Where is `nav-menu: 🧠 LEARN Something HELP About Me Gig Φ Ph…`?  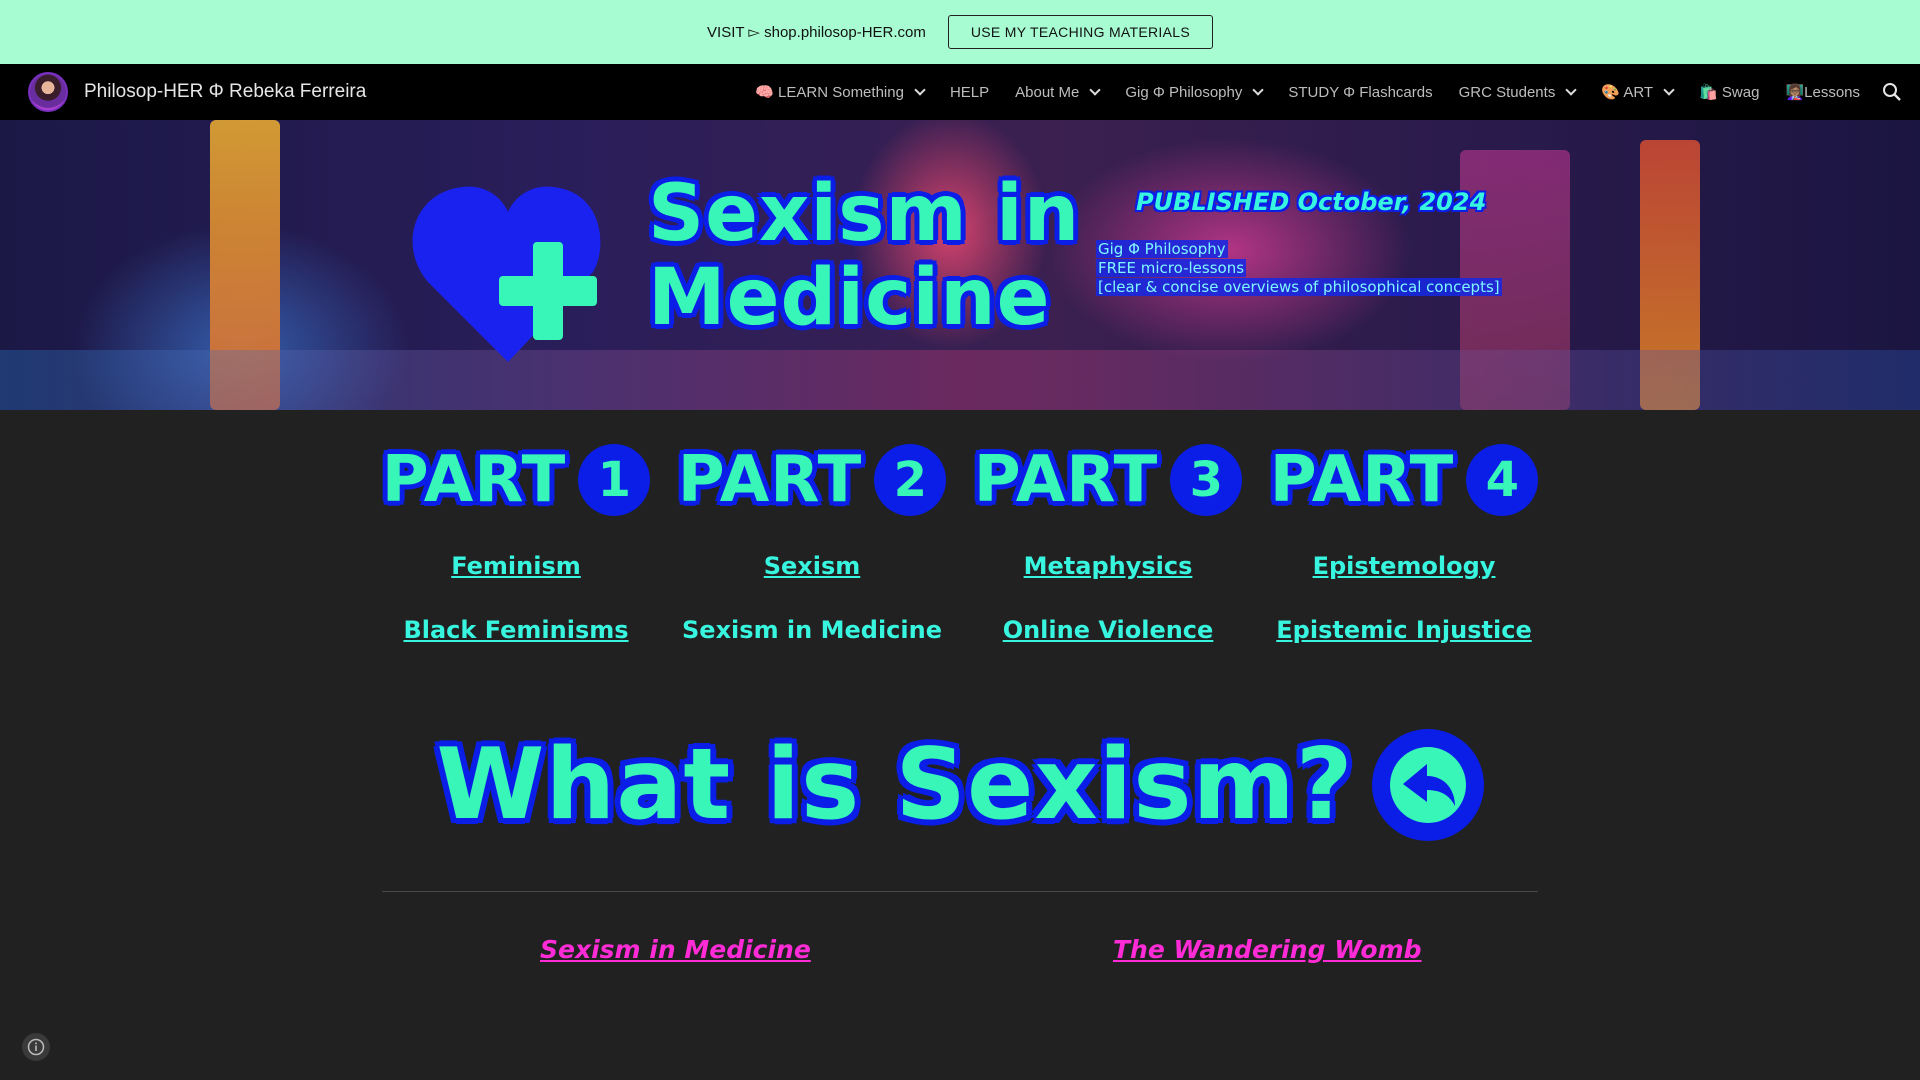 nav-menu: 🧠 LEARN Something HELP About Me Gig Φ Ph… is located at coordinates (1307, 92).